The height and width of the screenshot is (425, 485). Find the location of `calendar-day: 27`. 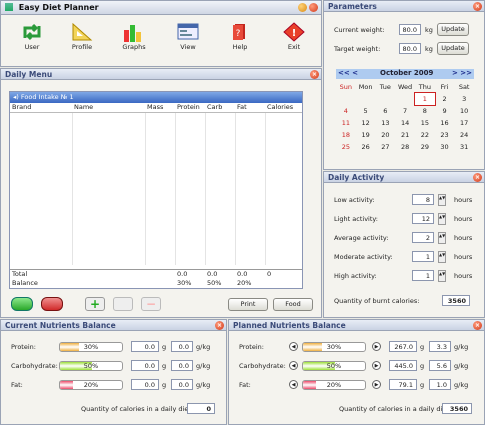

calendar-day: 27 is located at coordinates (386, 147).